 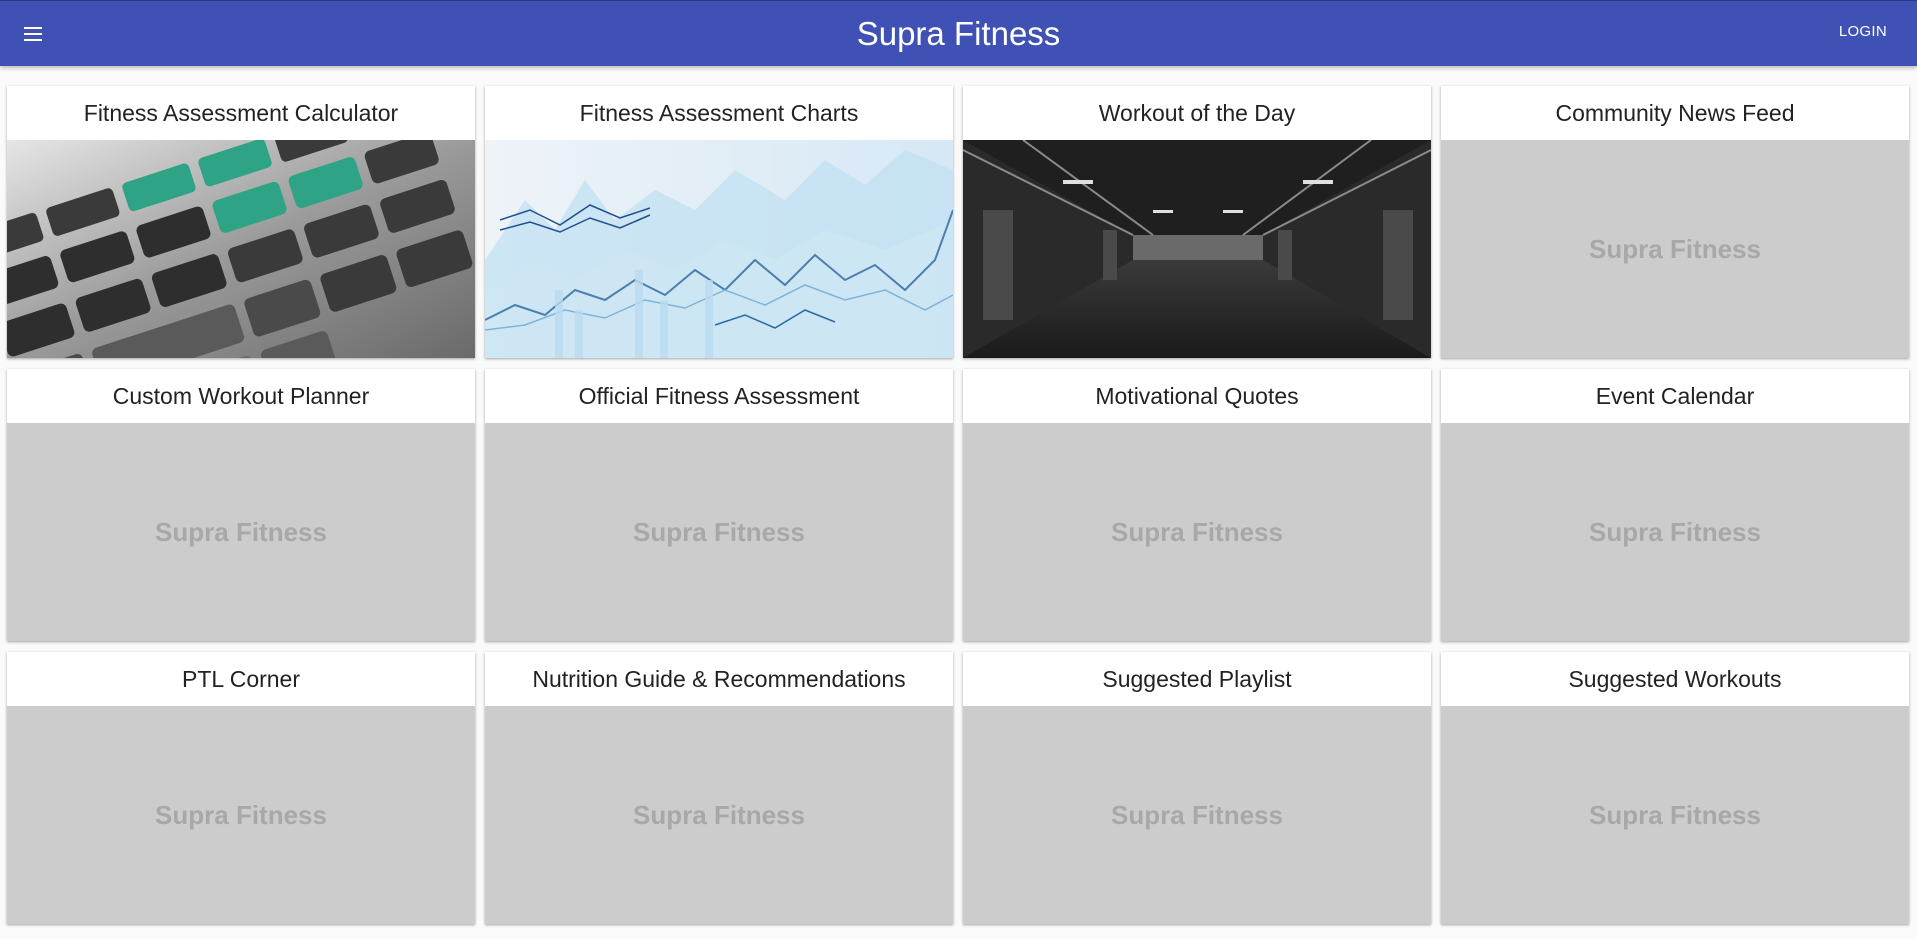 I want to click on card-title: Nutrition Guide & Recommendations, so click(x=719, y=679).